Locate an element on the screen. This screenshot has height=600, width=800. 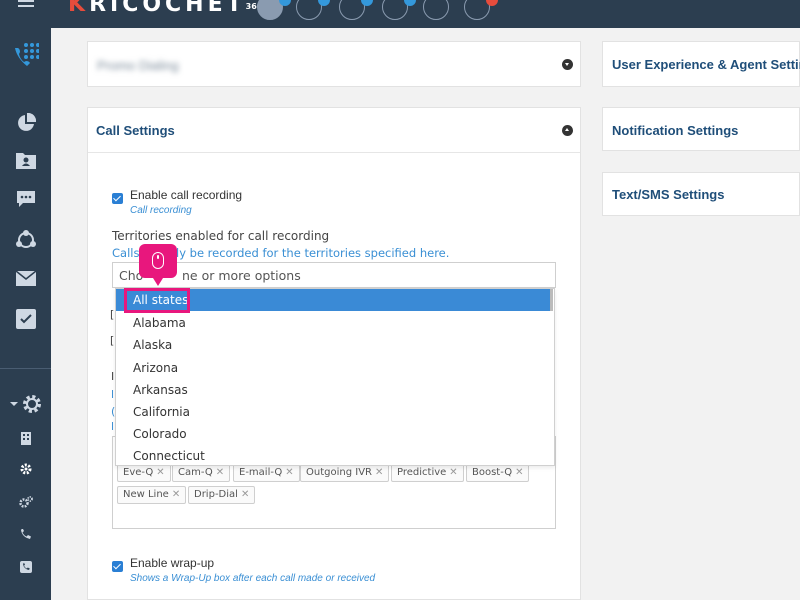
tag-chip: Eve-Q ✕ is located at coordinates (144, 473).